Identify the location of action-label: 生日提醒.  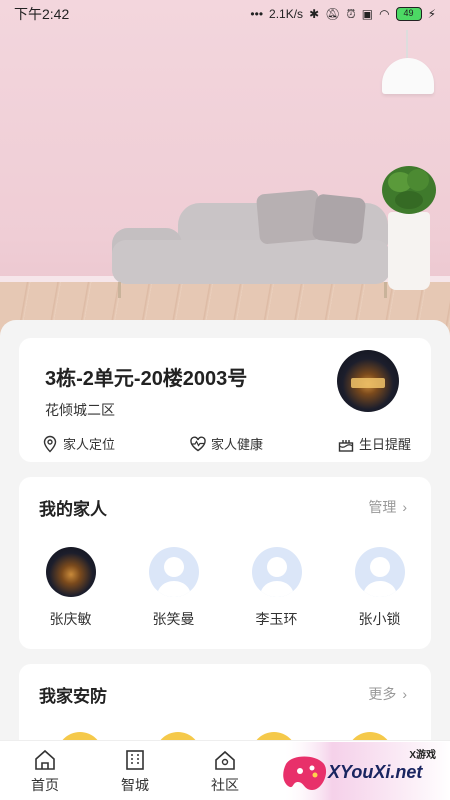
(384, 444).